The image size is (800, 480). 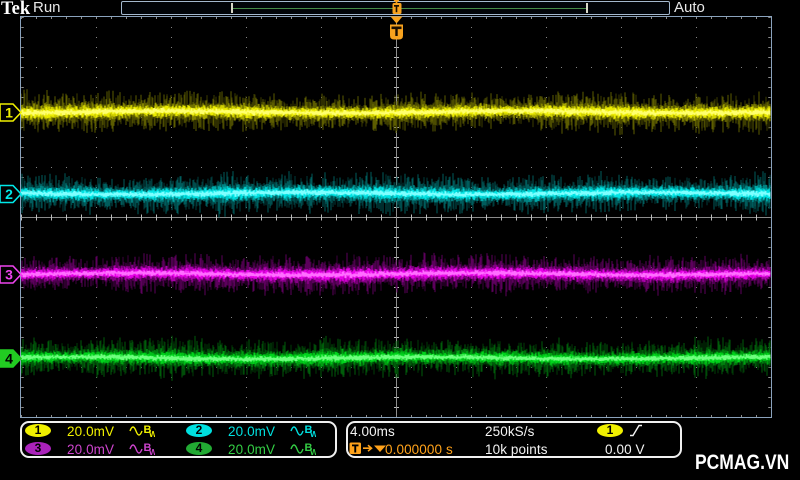 What do you see at coordinates (9, 359) in the screenshot?
I see `svg-text: 4` at bounding box center [9, 359].